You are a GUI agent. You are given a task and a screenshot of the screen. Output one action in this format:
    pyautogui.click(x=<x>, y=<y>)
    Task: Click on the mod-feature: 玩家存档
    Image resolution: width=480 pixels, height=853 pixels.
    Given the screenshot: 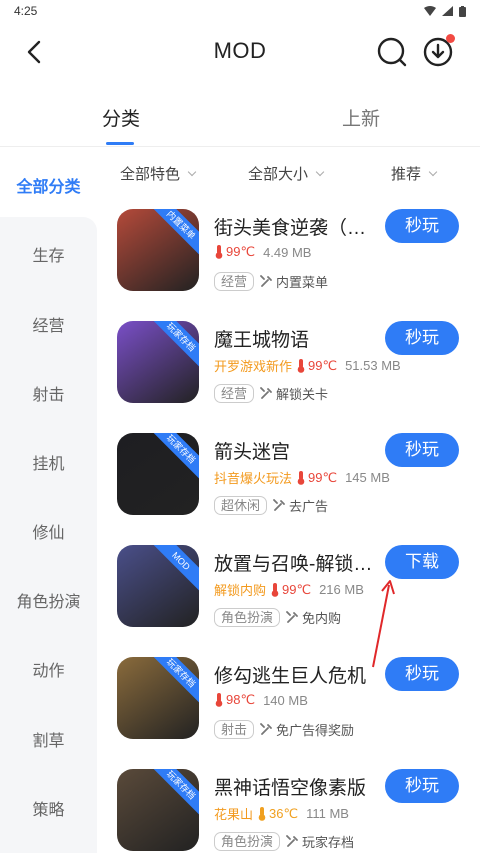 What is the action you would take?
    pyautogui.click(x=320, y=841)
    